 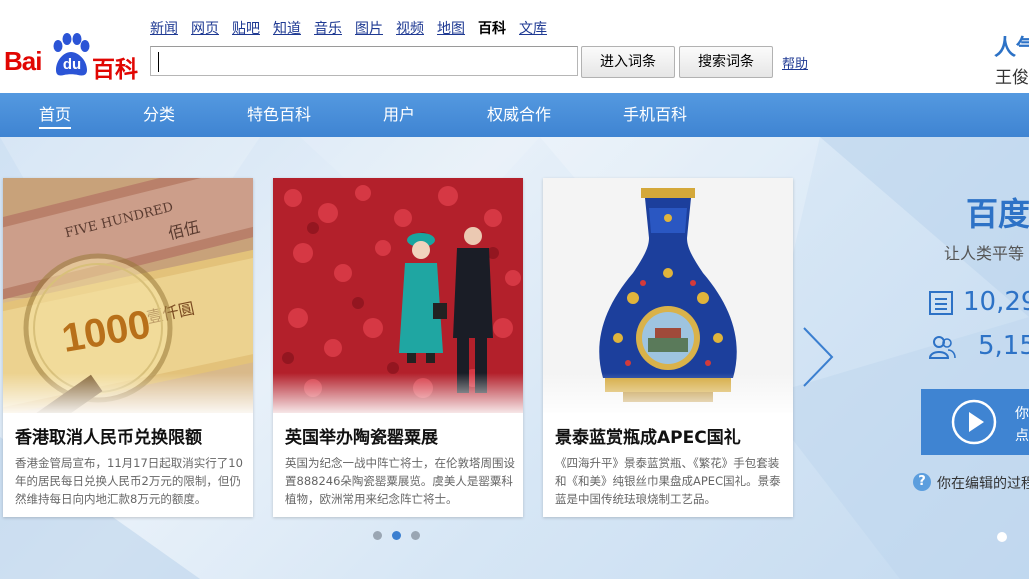 What do you see at coordinates (655, 115) in the screenshot?
I see `nav-item-mobile: 手机百科` at bounding box center [655, 115].